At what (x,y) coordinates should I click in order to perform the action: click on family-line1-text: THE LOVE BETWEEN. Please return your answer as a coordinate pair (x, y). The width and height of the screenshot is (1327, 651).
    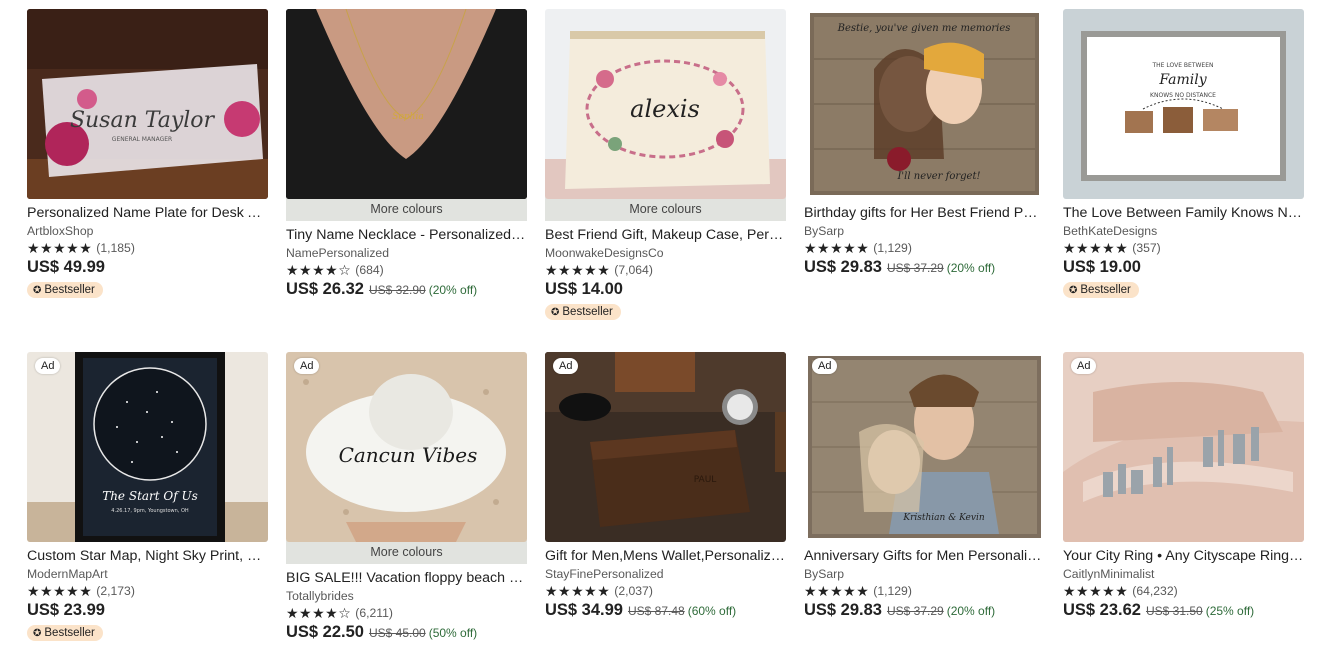
    Looking at the image, I should click on (1183, 65).